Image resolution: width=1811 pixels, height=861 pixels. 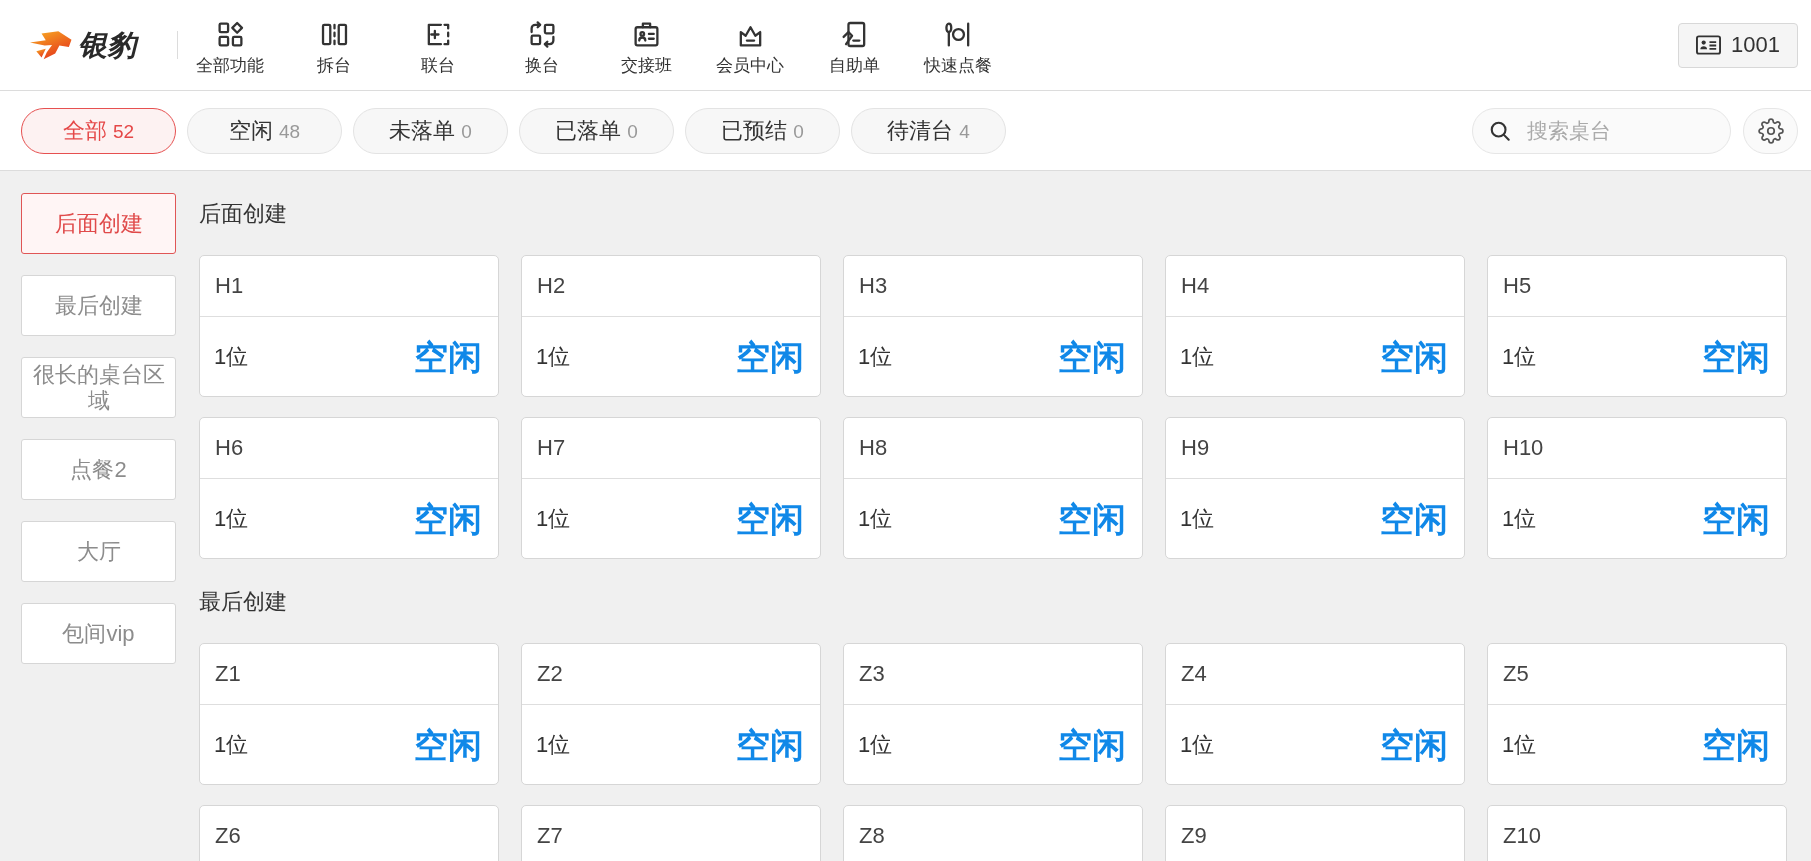 I want to click on settings-icon, so click(x=1770, y=130).